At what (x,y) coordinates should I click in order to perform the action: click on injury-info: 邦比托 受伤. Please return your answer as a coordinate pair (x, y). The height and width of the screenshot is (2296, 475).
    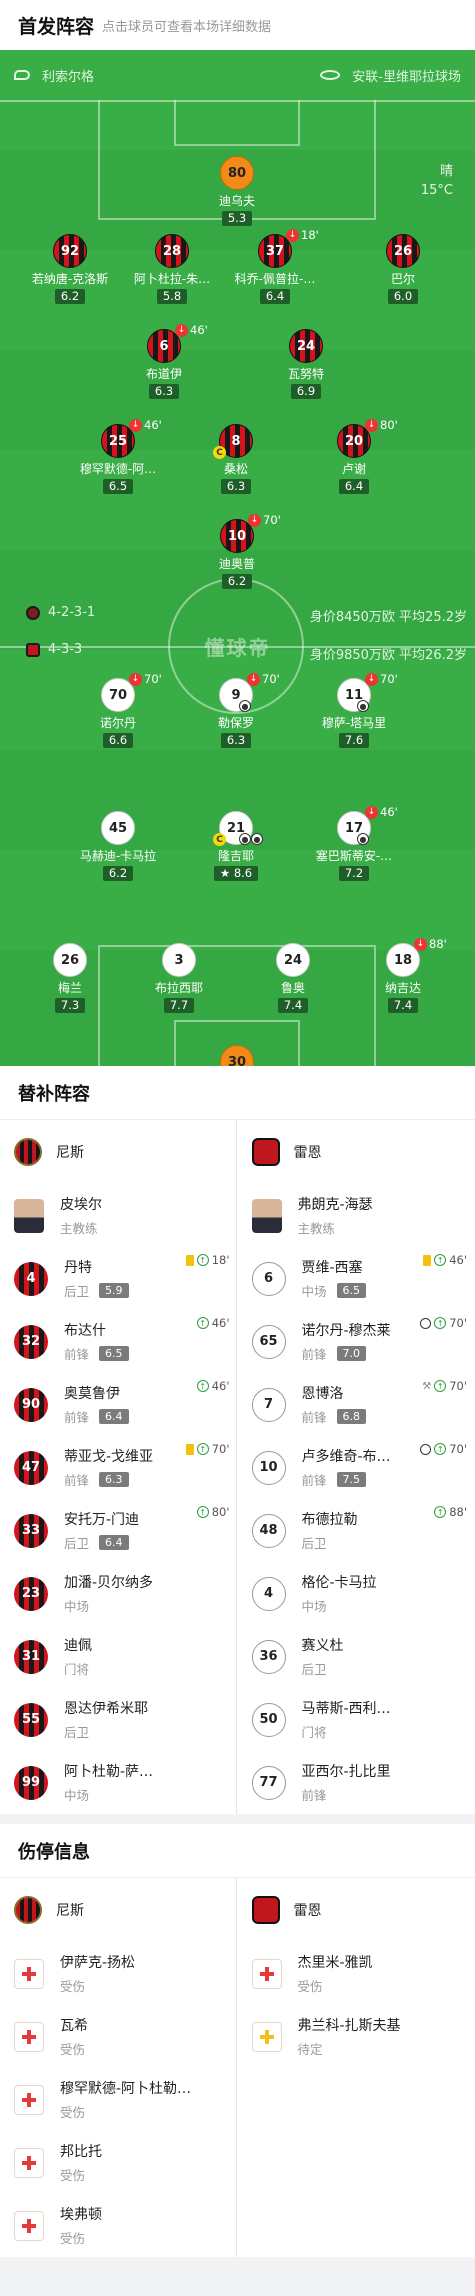
    Looking at the image, I should click on (81, 2162).